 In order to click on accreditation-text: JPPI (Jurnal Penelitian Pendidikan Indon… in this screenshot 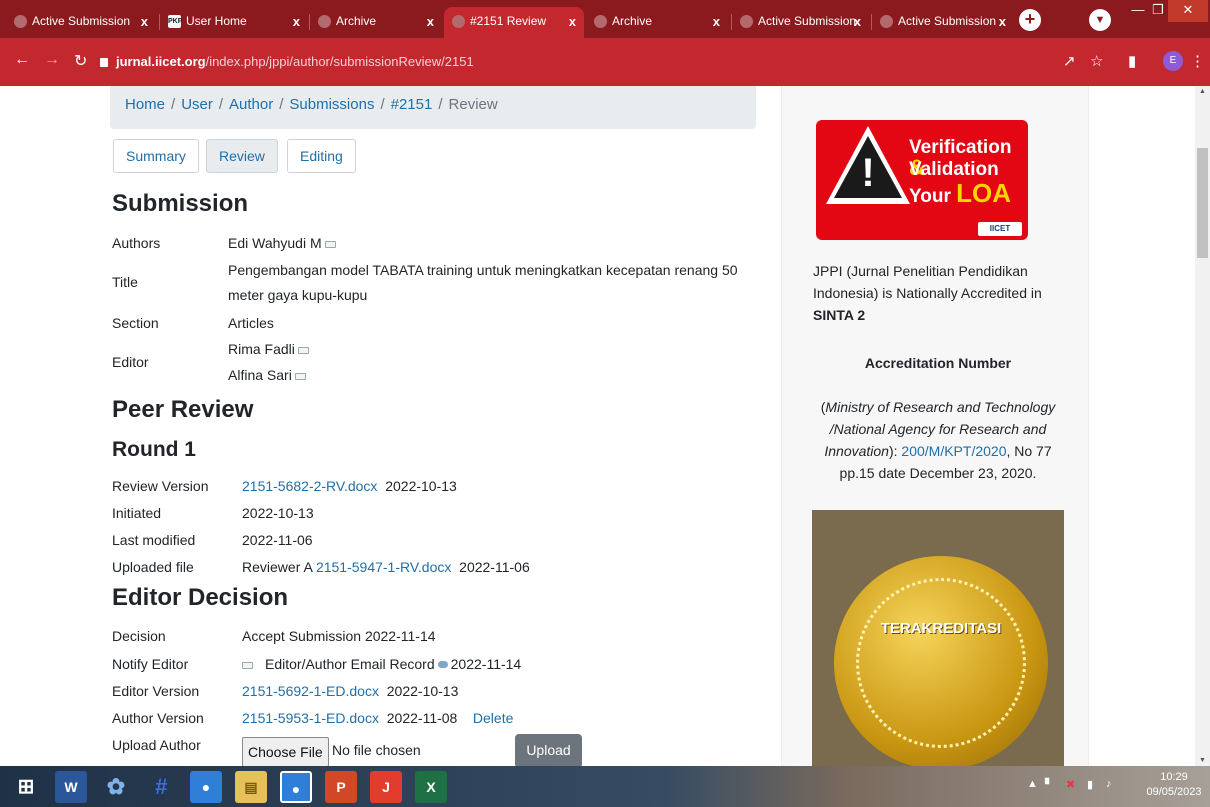, I will do `click(938, 293)`.